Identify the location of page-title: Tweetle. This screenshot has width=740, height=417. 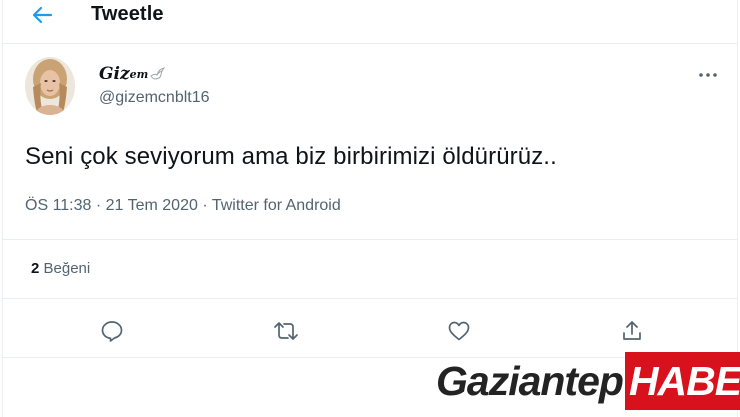
(127, 14).